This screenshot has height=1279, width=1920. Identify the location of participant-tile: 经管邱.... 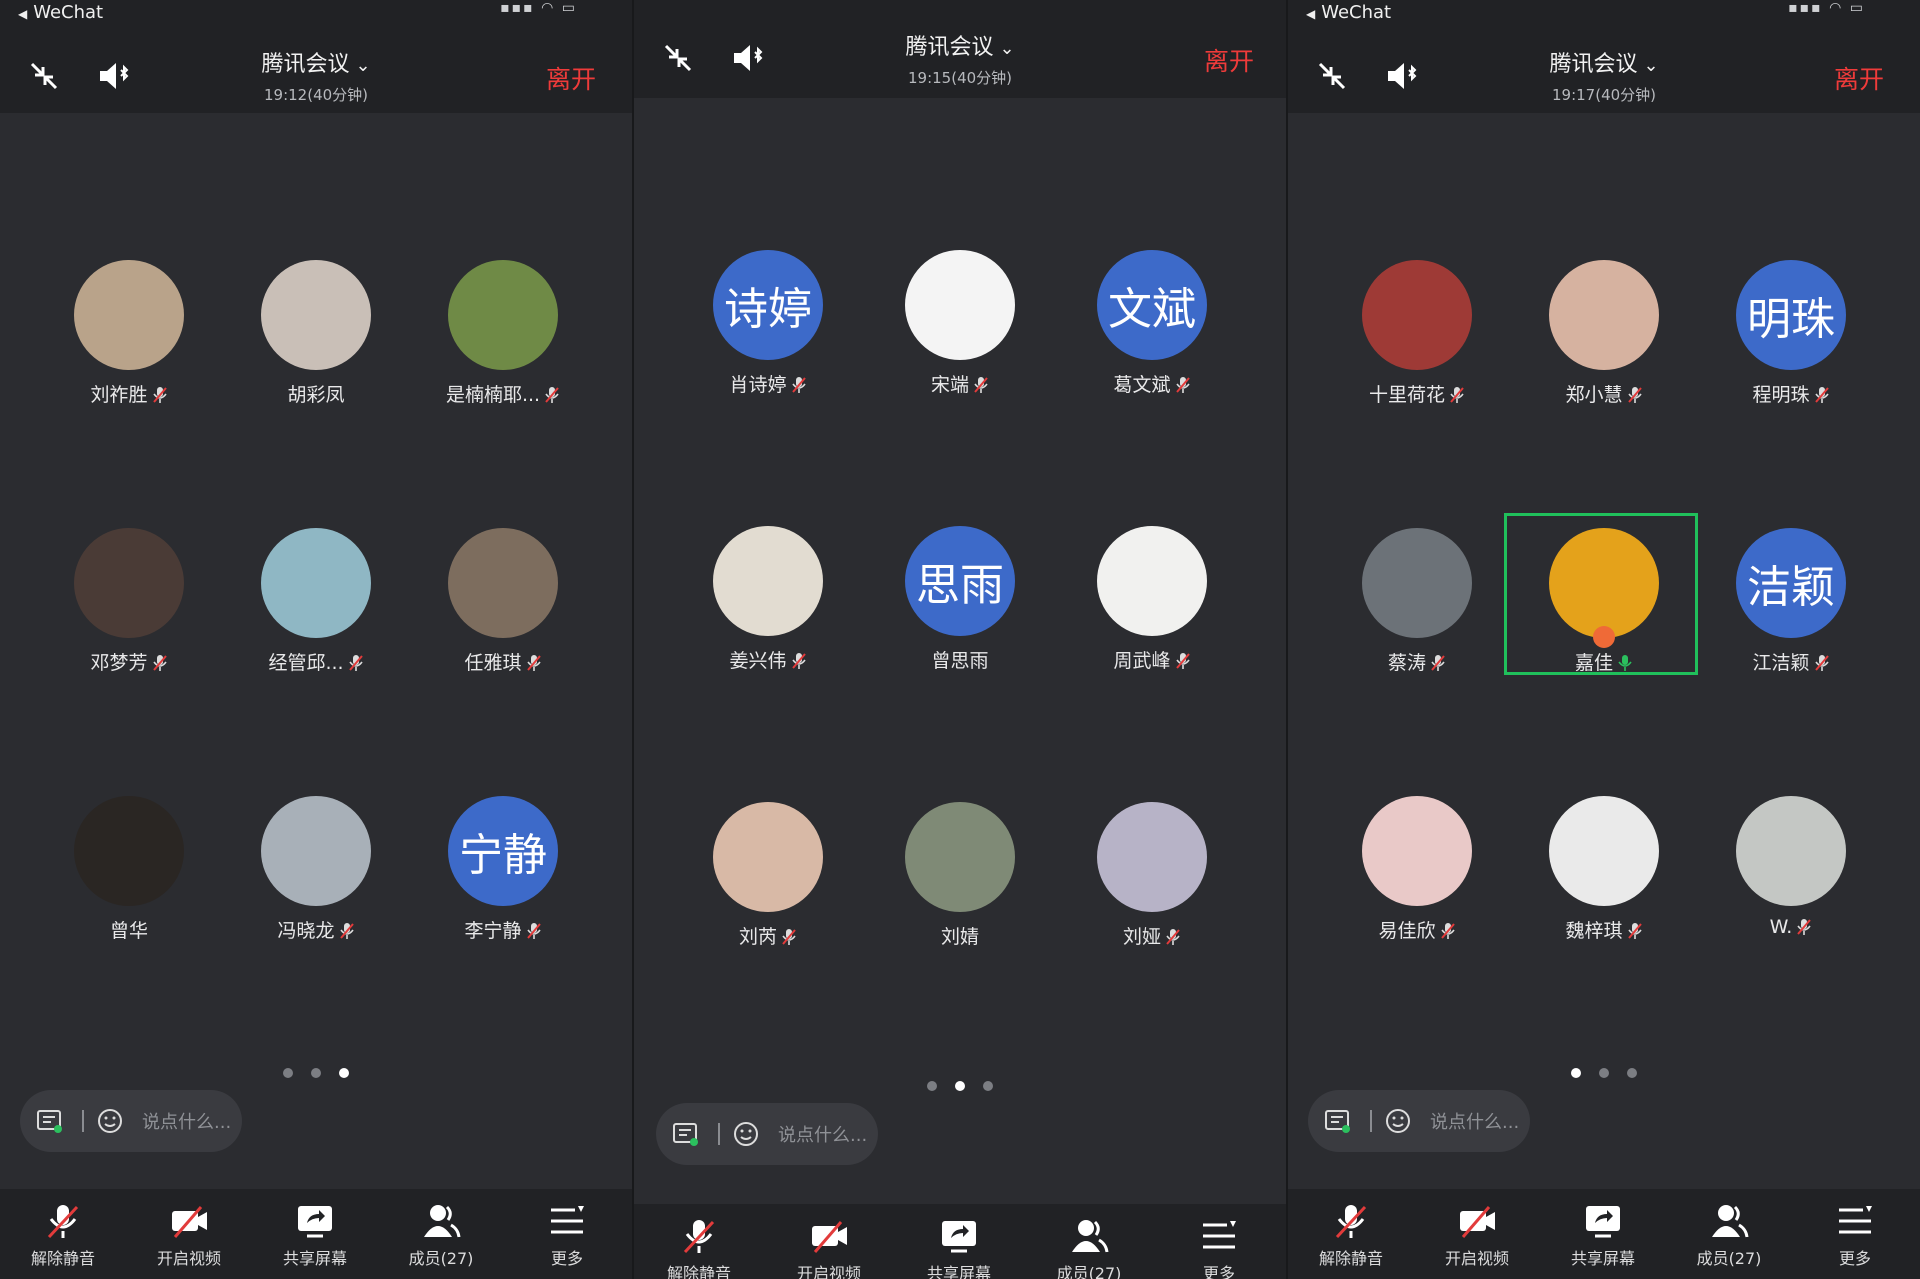
(316, 613).